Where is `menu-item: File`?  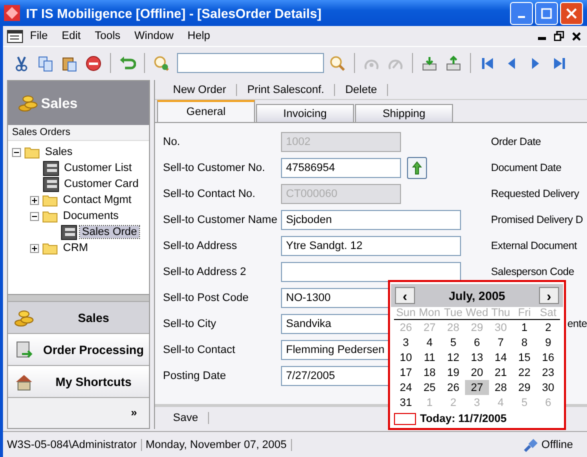 menu-item: File is located at coordinates (39, 36).